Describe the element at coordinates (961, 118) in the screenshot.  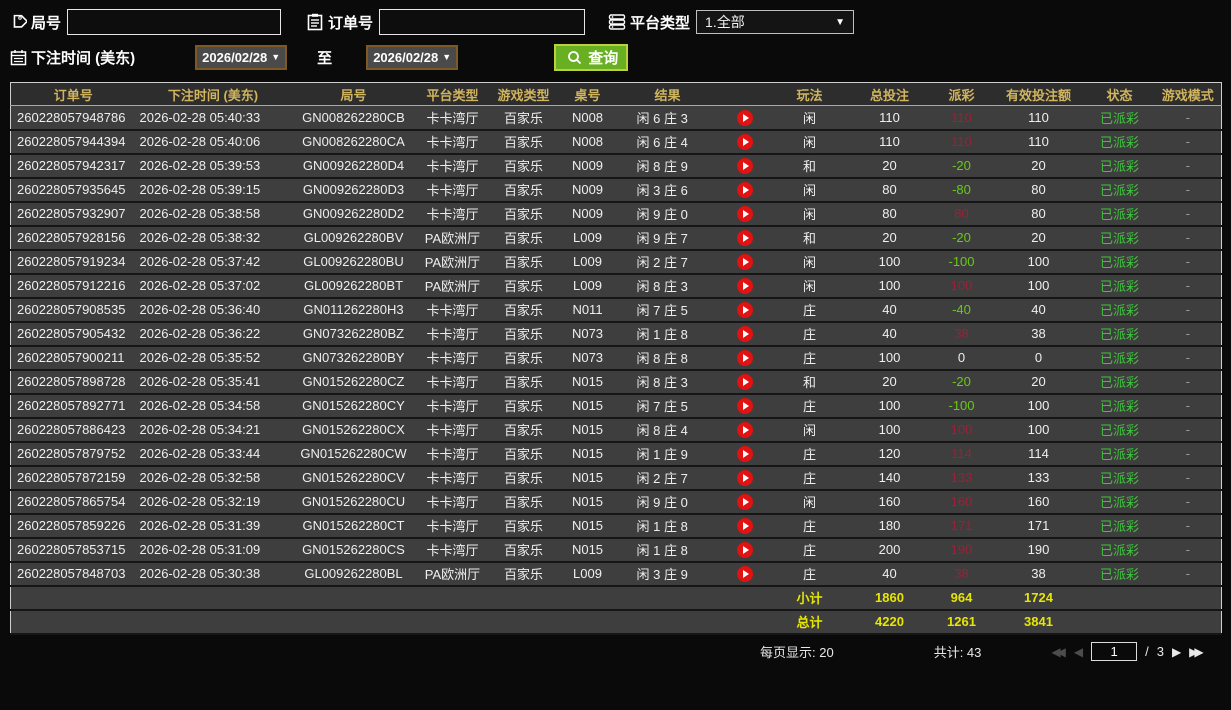
I see `cell-payout: 110` at that location.